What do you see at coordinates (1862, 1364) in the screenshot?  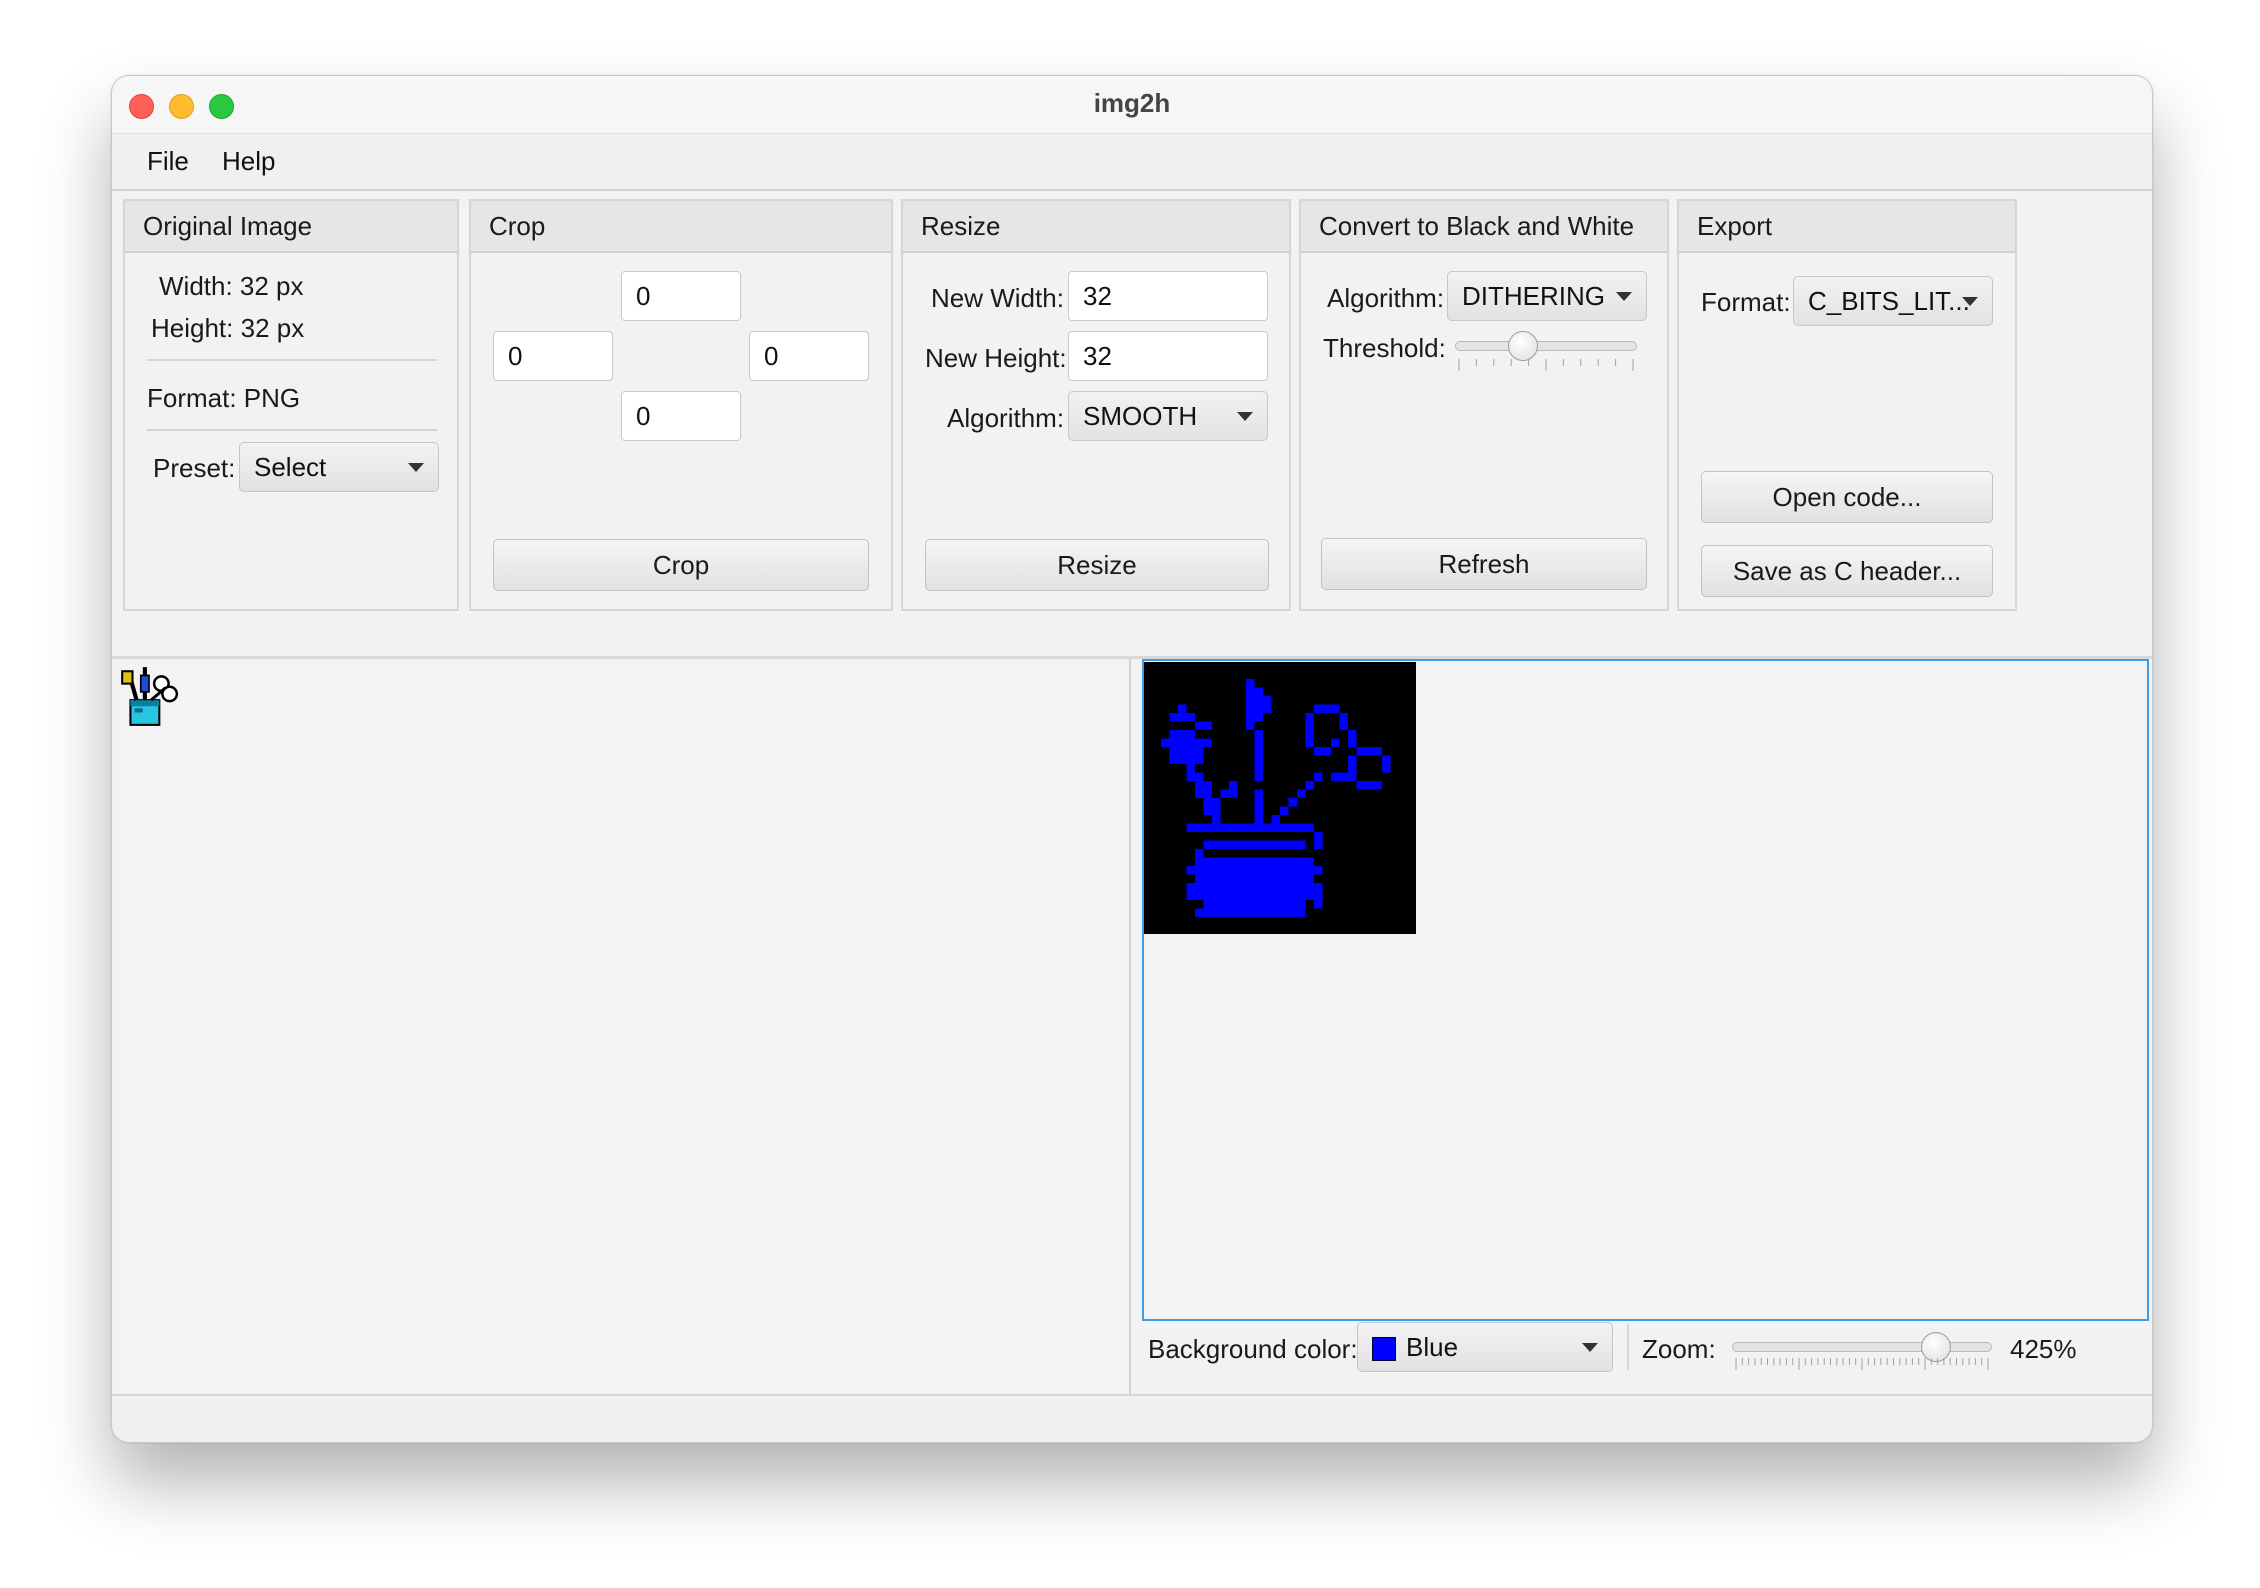 I see `zoom-ticks` at bounding box center [1862, 1364].